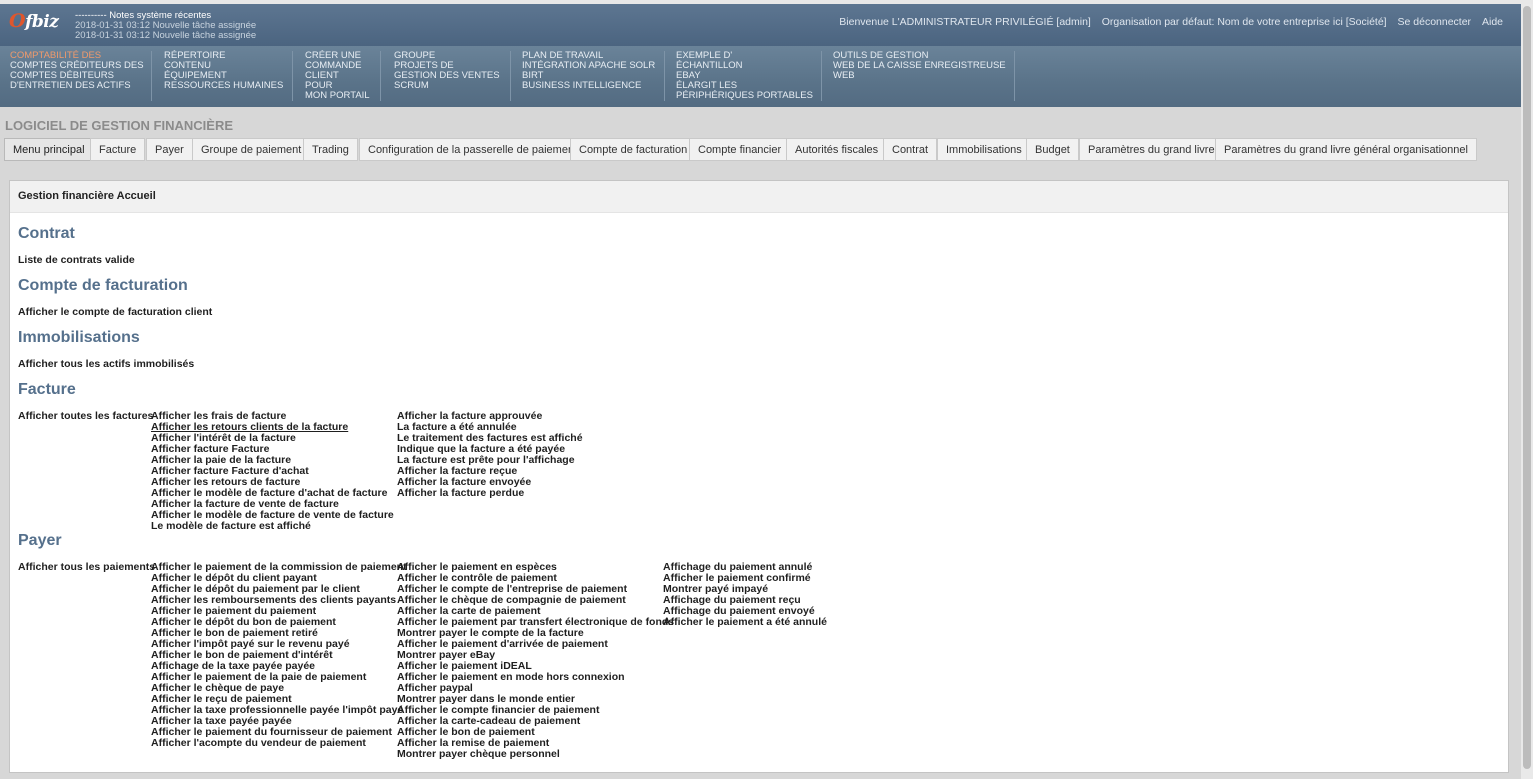 Image resolution: width=1533 pixels, height=779 pixels. I want to click on invoice-link: Le modèle de facture est affiché, so click(272, 526).